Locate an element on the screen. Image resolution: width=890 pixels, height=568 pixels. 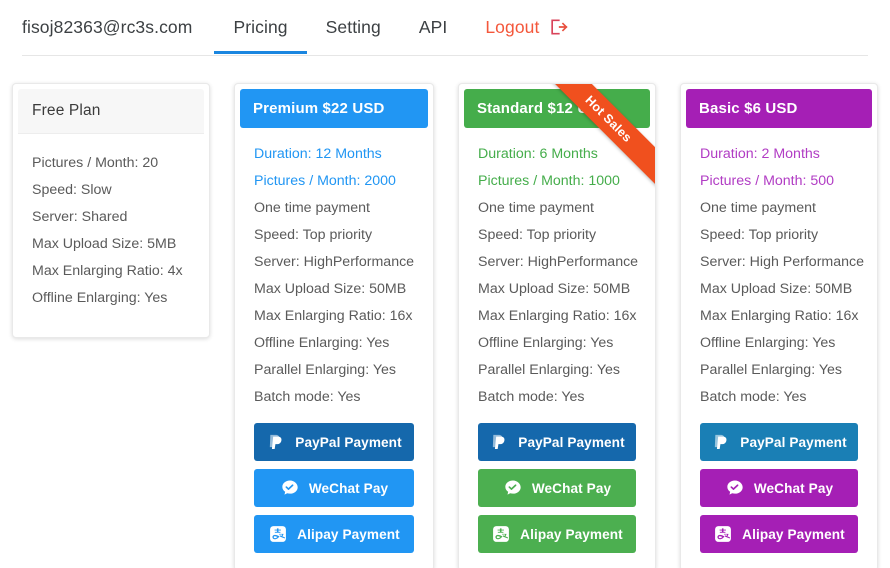
account-email: fisoj82363@rc3s.com is located at coordinates (118, 27).